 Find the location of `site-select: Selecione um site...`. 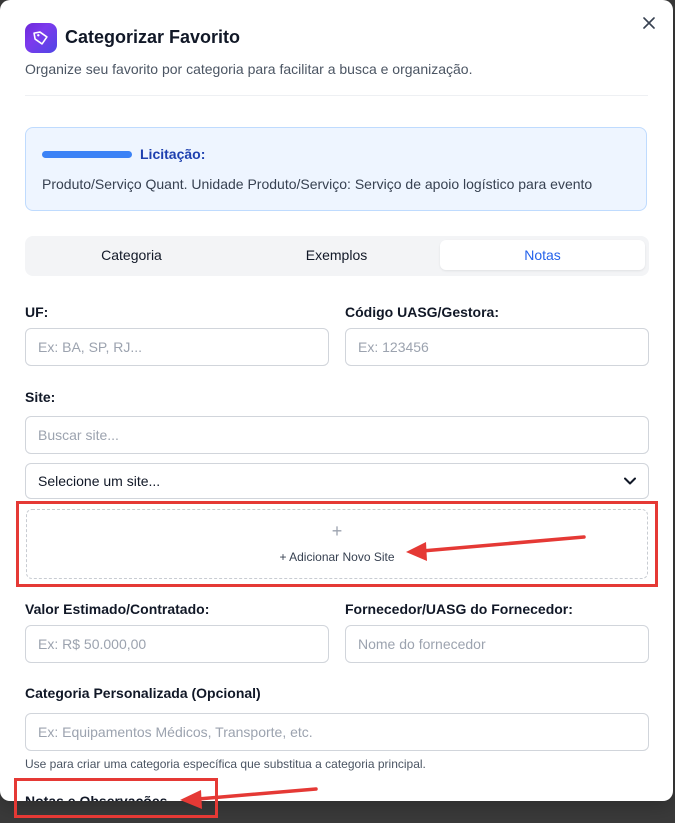

site-select: Selecione um site... is located at coordinates (337, 481).